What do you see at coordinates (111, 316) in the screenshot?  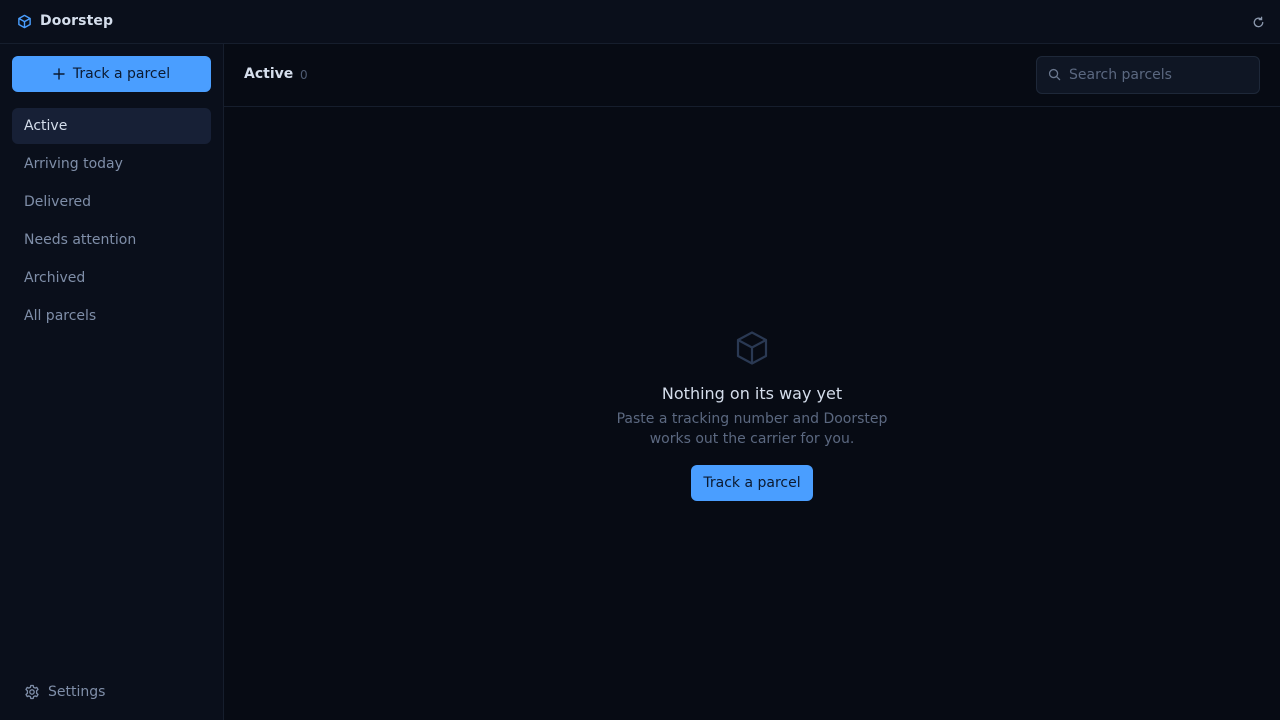 I see `sidebar-item-all-parcels: All parcels` at bounding box center [111, 316].